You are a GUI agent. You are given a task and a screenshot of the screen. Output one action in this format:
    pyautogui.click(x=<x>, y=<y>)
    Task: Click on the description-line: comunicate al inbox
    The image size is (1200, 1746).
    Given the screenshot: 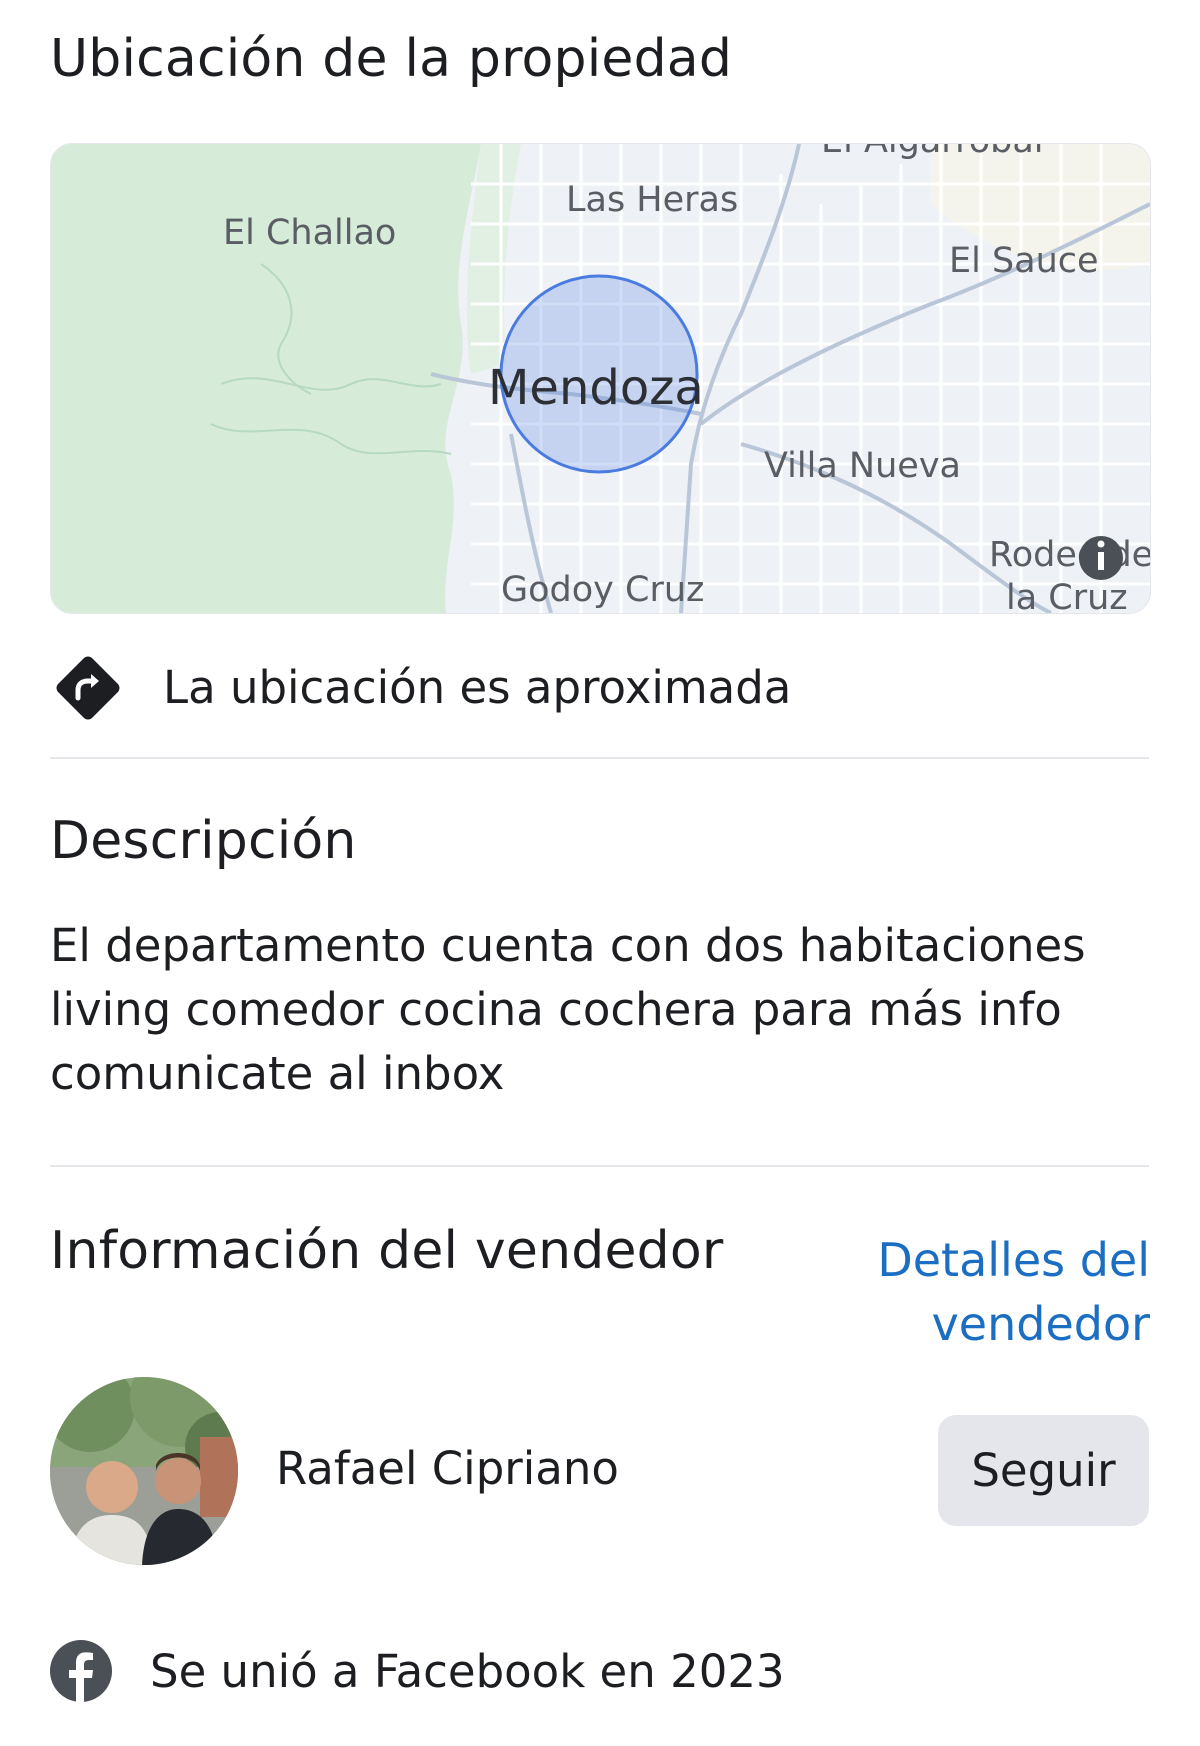 What is the action you would take?
    pyautogui.click(x=277, y=1073)
    